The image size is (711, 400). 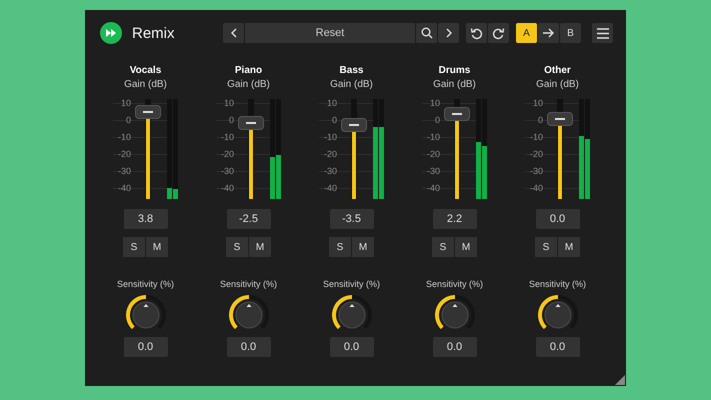 I want to click on channel-name: Piano, so click(x=248, y=70).